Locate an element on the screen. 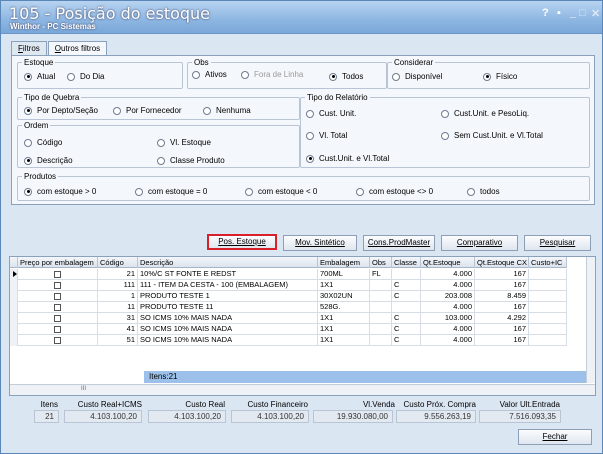  radio-produtos-estoque-maior: com estoque > 0 is located at coordinates (60, 191).